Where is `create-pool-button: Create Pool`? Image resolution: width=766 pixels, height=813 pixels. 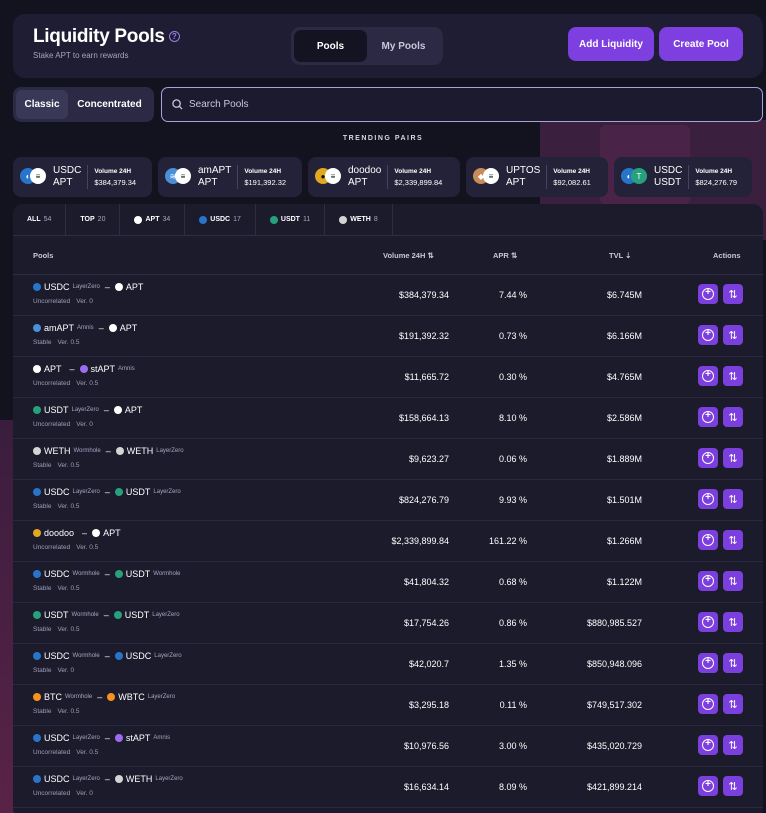
create-pool-button: Create Pool is located at coordinates (701, 44).